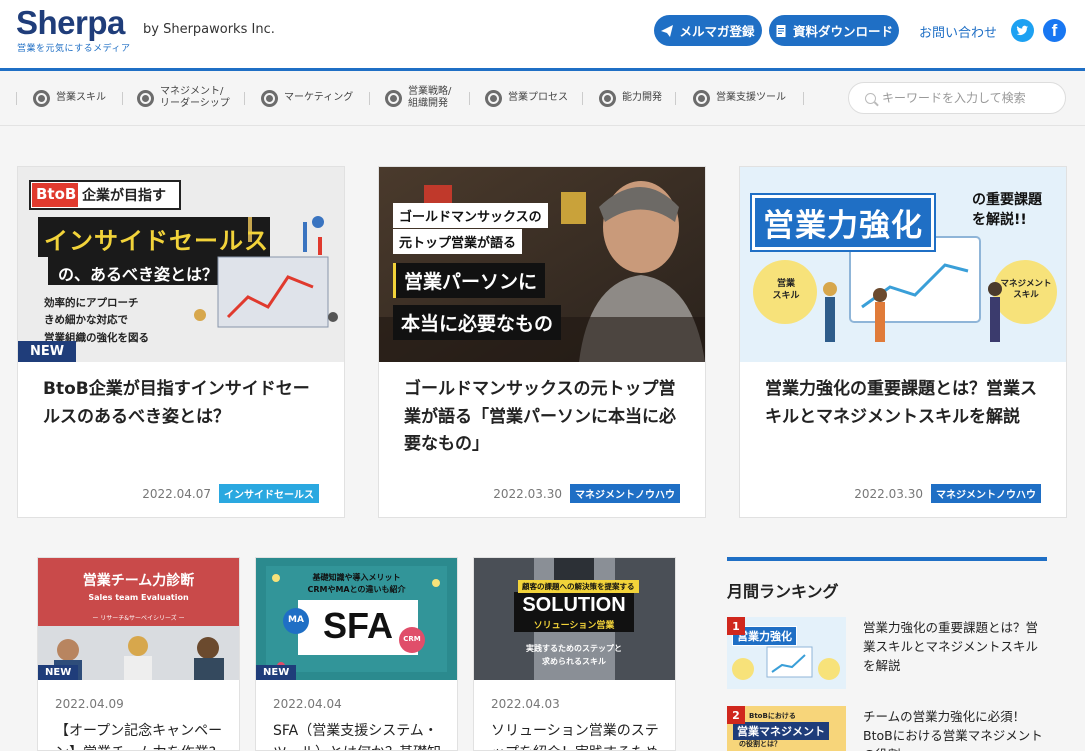 This screenshot has width=1085, height=751. Describe the element at coordinates (525, 704) in the screenshot. I see `card-date: 2022.04.03` at that location.